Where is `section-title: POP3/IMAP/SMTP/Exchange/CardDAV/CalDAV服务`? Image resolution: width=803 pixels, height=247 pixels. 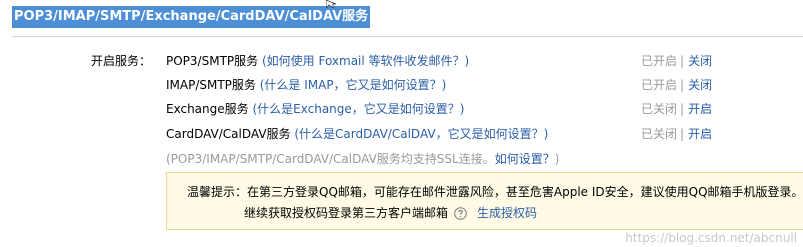 section-title: POP3/IMAP/SMTP/Exchange/CardDAV/CalDAV服务 is located at coordinates (191, 17).